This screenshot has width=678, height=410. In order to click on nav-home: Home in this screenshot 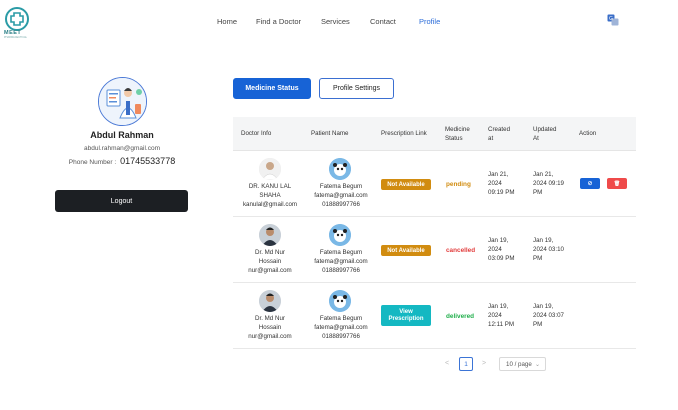, I will do `click(227, 21)`.